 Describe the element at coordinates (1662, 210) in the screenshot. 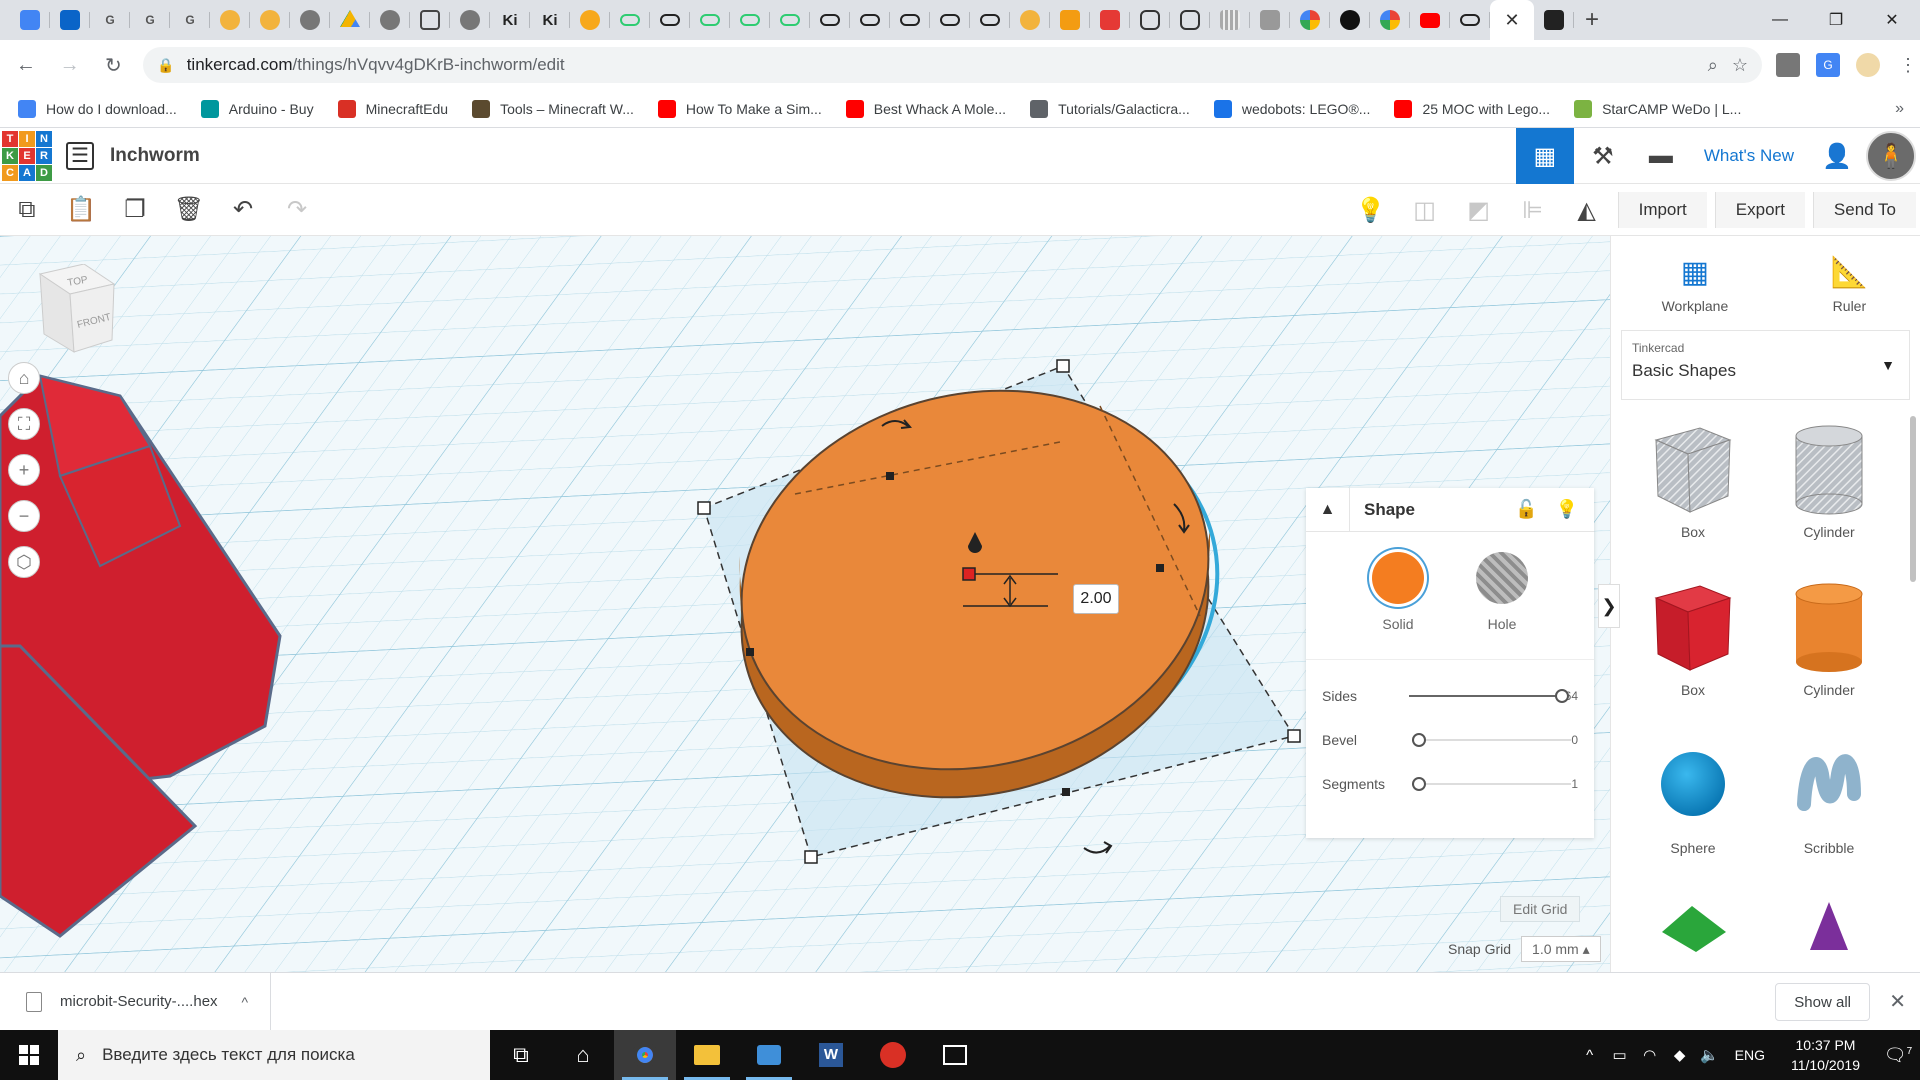

I see `import-button: Import` at that location.